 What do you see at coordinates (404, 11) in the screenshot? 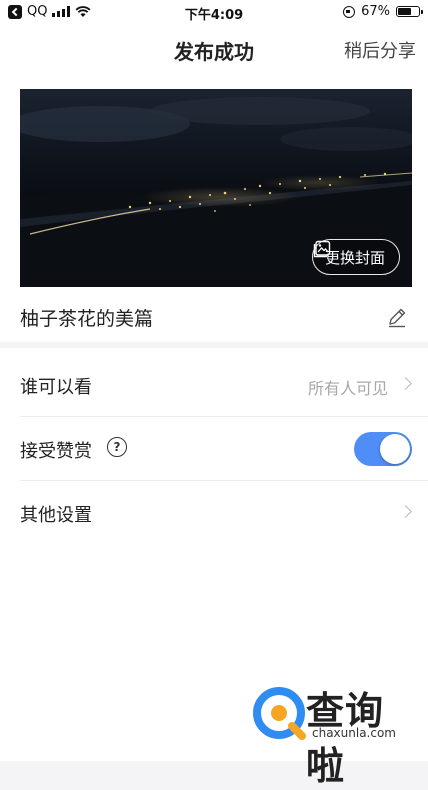
I see `battery-fill` at bounding box center [404, 11].